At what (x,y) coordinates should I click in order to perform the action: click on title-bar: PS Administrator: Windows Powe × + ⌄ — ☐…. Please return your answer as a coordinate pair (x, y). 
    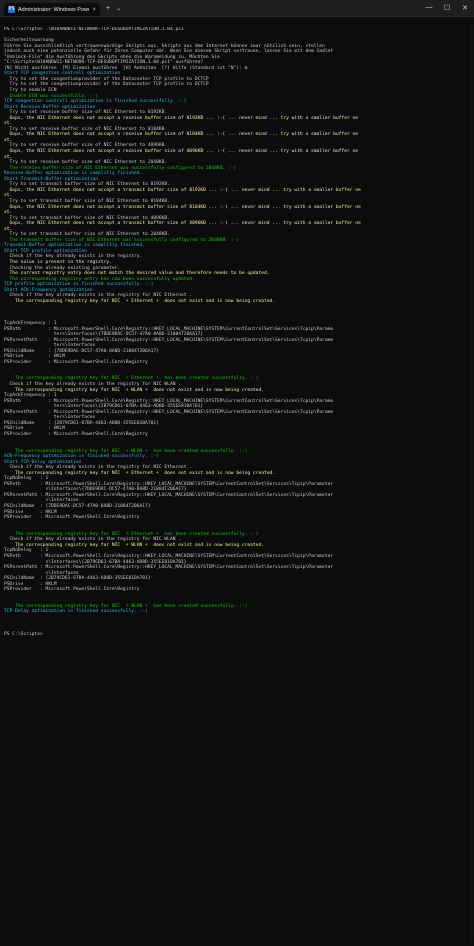
    Looking at the image, I should click on (237, 8).